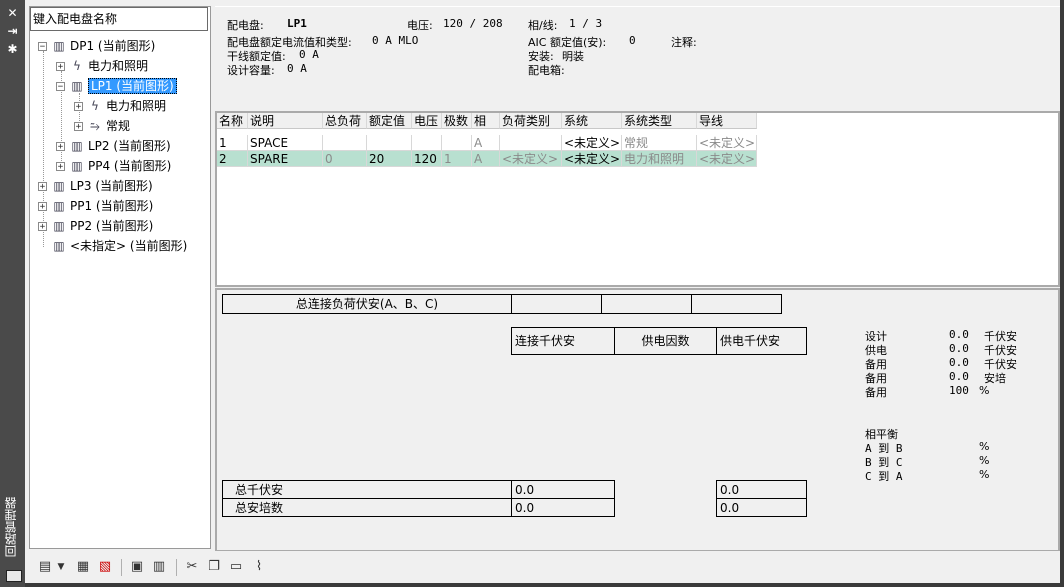 Image resolution: width=1064 pixels, height=587 pixels. I want to click on cell-description: SPARE, so click(285, 159).